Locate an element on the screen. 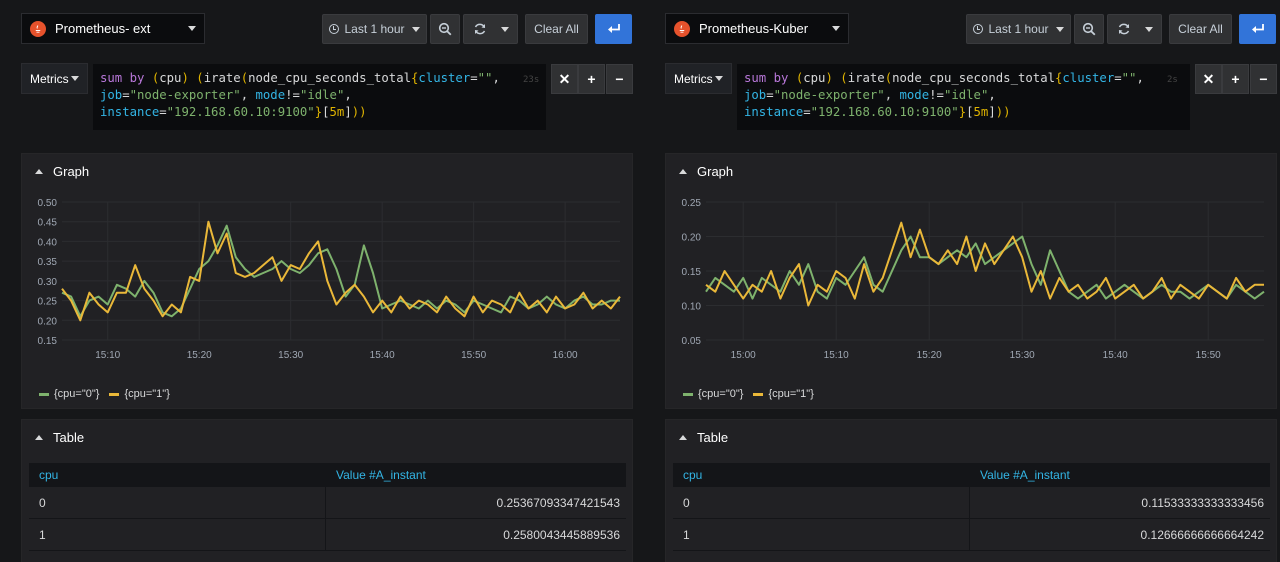 The image size is (1280, 562). refresh-icon is located at coordinates (479, 29).